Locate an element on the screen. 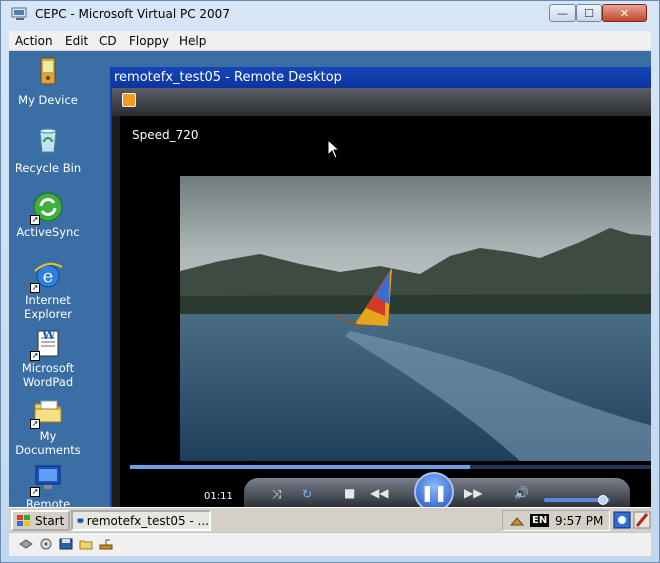 This screenshot has height=563, width=660. volume-icon: 🔊 is located at coordinates (521, 493).